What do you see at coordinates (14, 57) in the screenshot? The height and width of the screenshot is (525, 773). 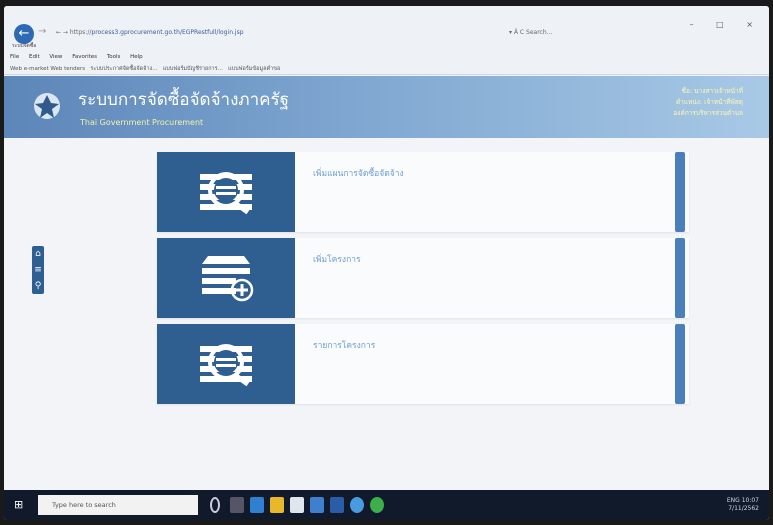 I see `menu-file: File` at bounding box center [14, 57].